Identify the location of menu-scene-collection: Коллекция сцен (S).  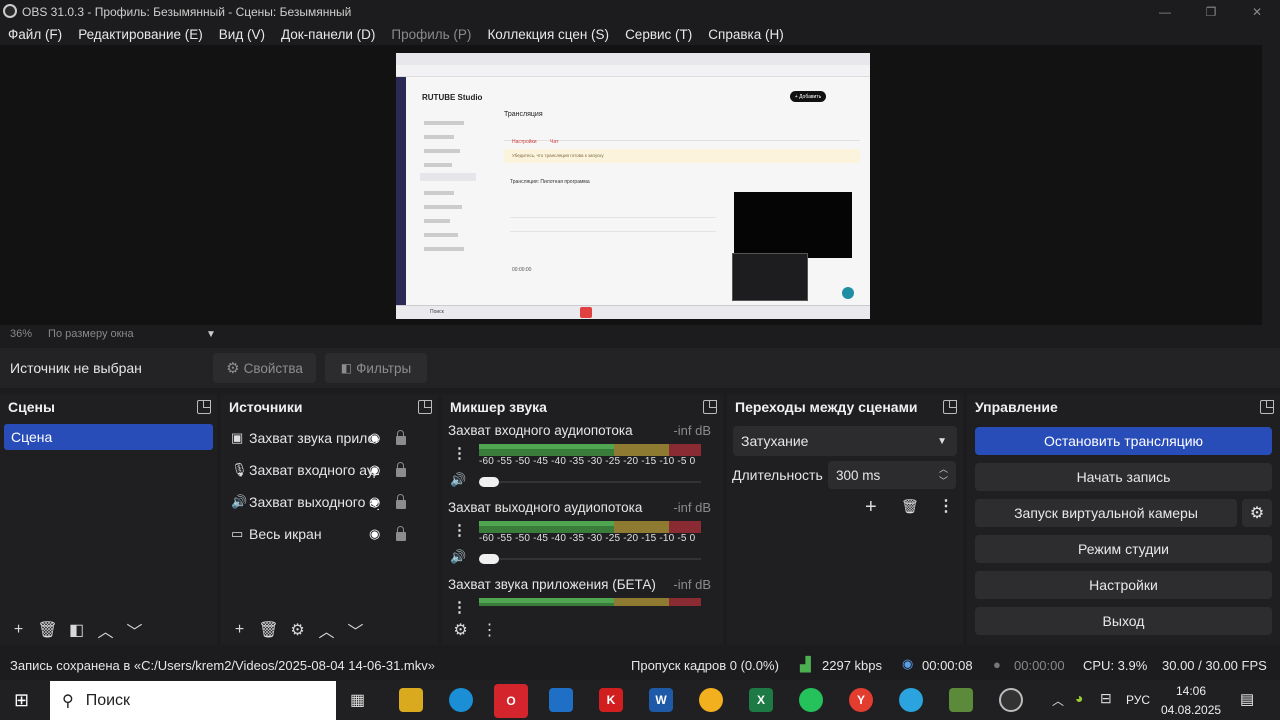
(548, 34).